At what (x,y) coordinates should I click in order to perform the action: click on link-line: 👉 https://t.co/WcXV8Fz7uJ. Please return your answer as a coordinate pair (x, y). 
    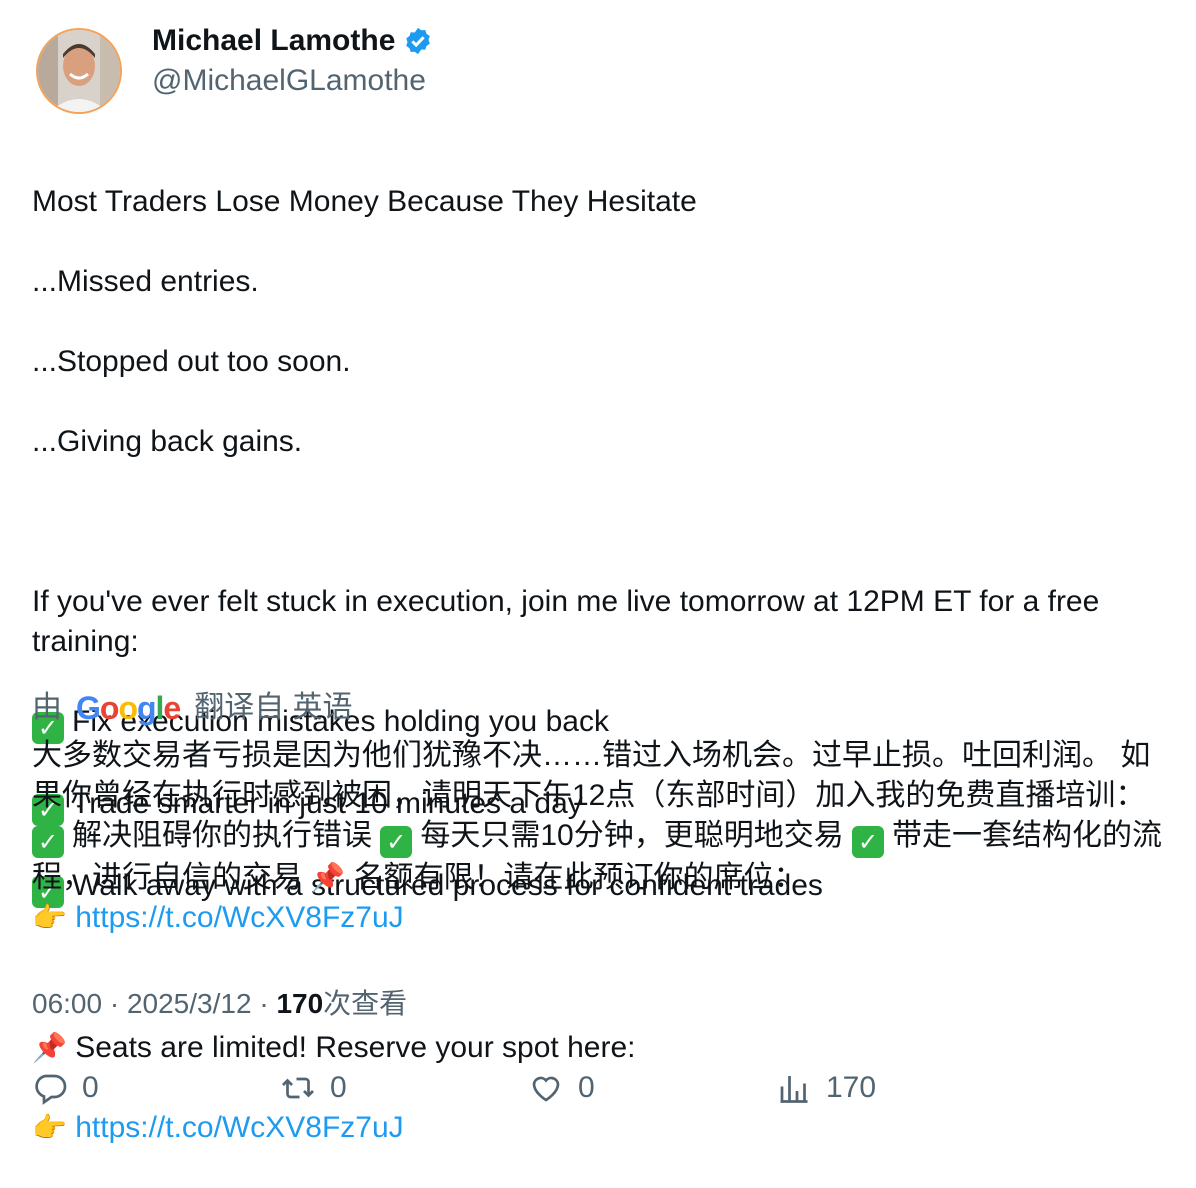
    Looking at the image, I should click on (602, 1128).